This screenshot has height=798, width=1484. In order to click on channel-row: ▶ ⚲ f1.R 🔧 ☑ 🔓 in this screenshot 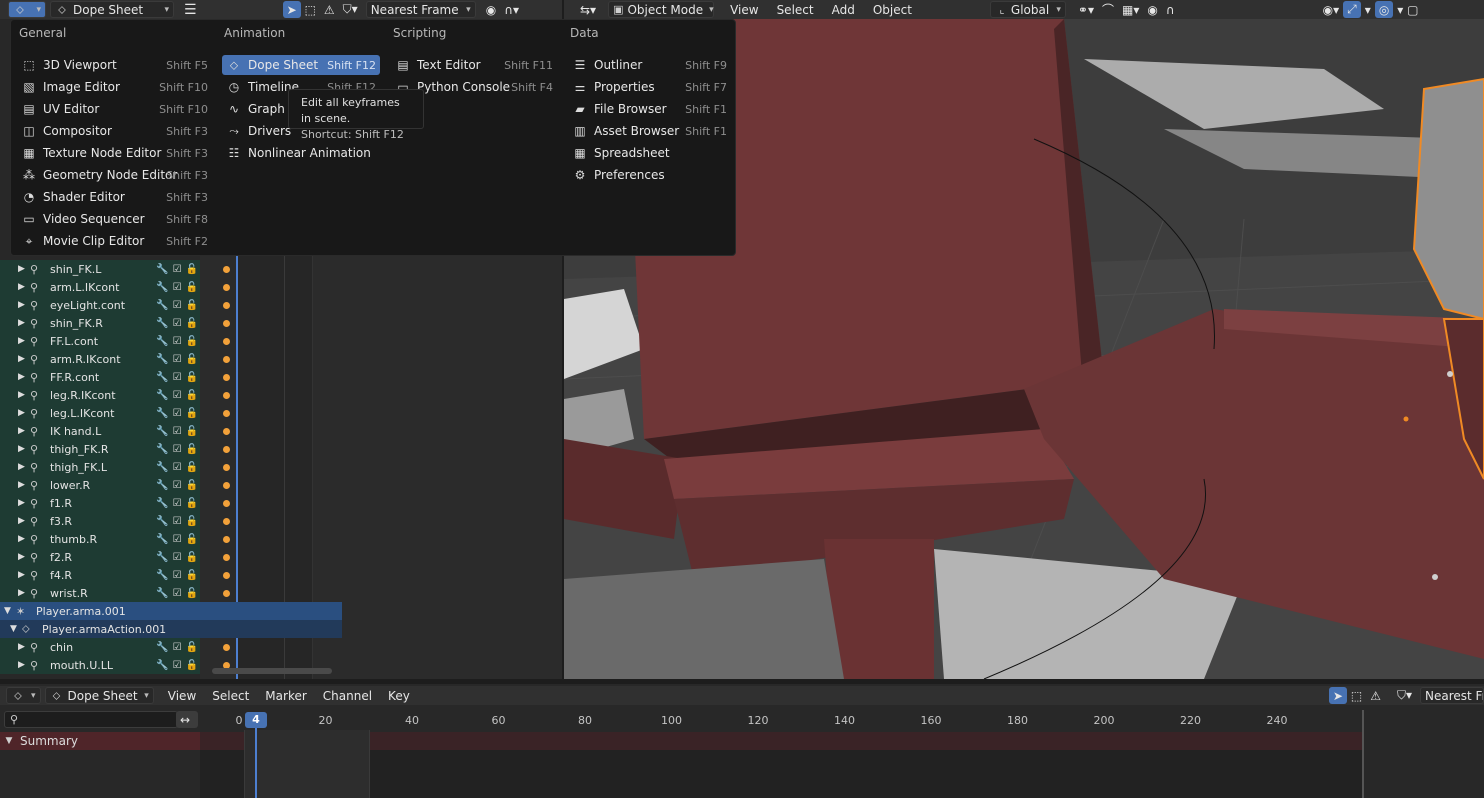, I will do `click(100, 503)`.